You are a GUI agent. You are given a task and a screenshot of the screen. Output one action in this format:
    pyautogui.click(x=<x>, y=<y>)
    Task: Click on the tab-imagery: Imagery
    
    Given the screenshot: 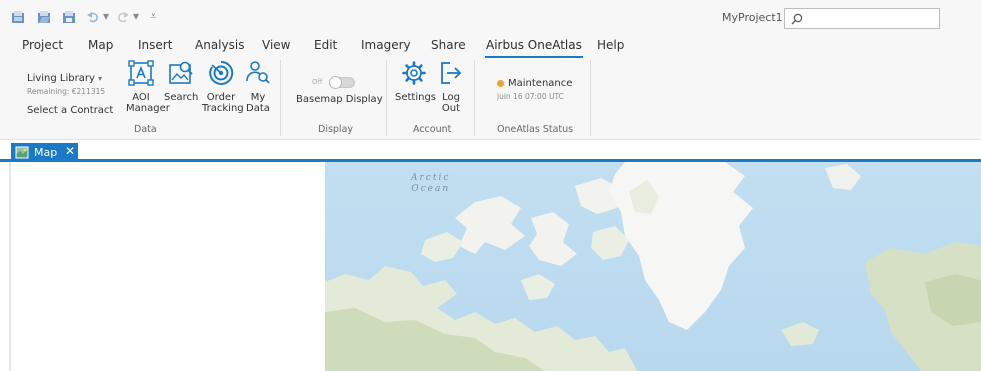 What is the action you would take?
    pyautogui.click(x=386, y=45)
    